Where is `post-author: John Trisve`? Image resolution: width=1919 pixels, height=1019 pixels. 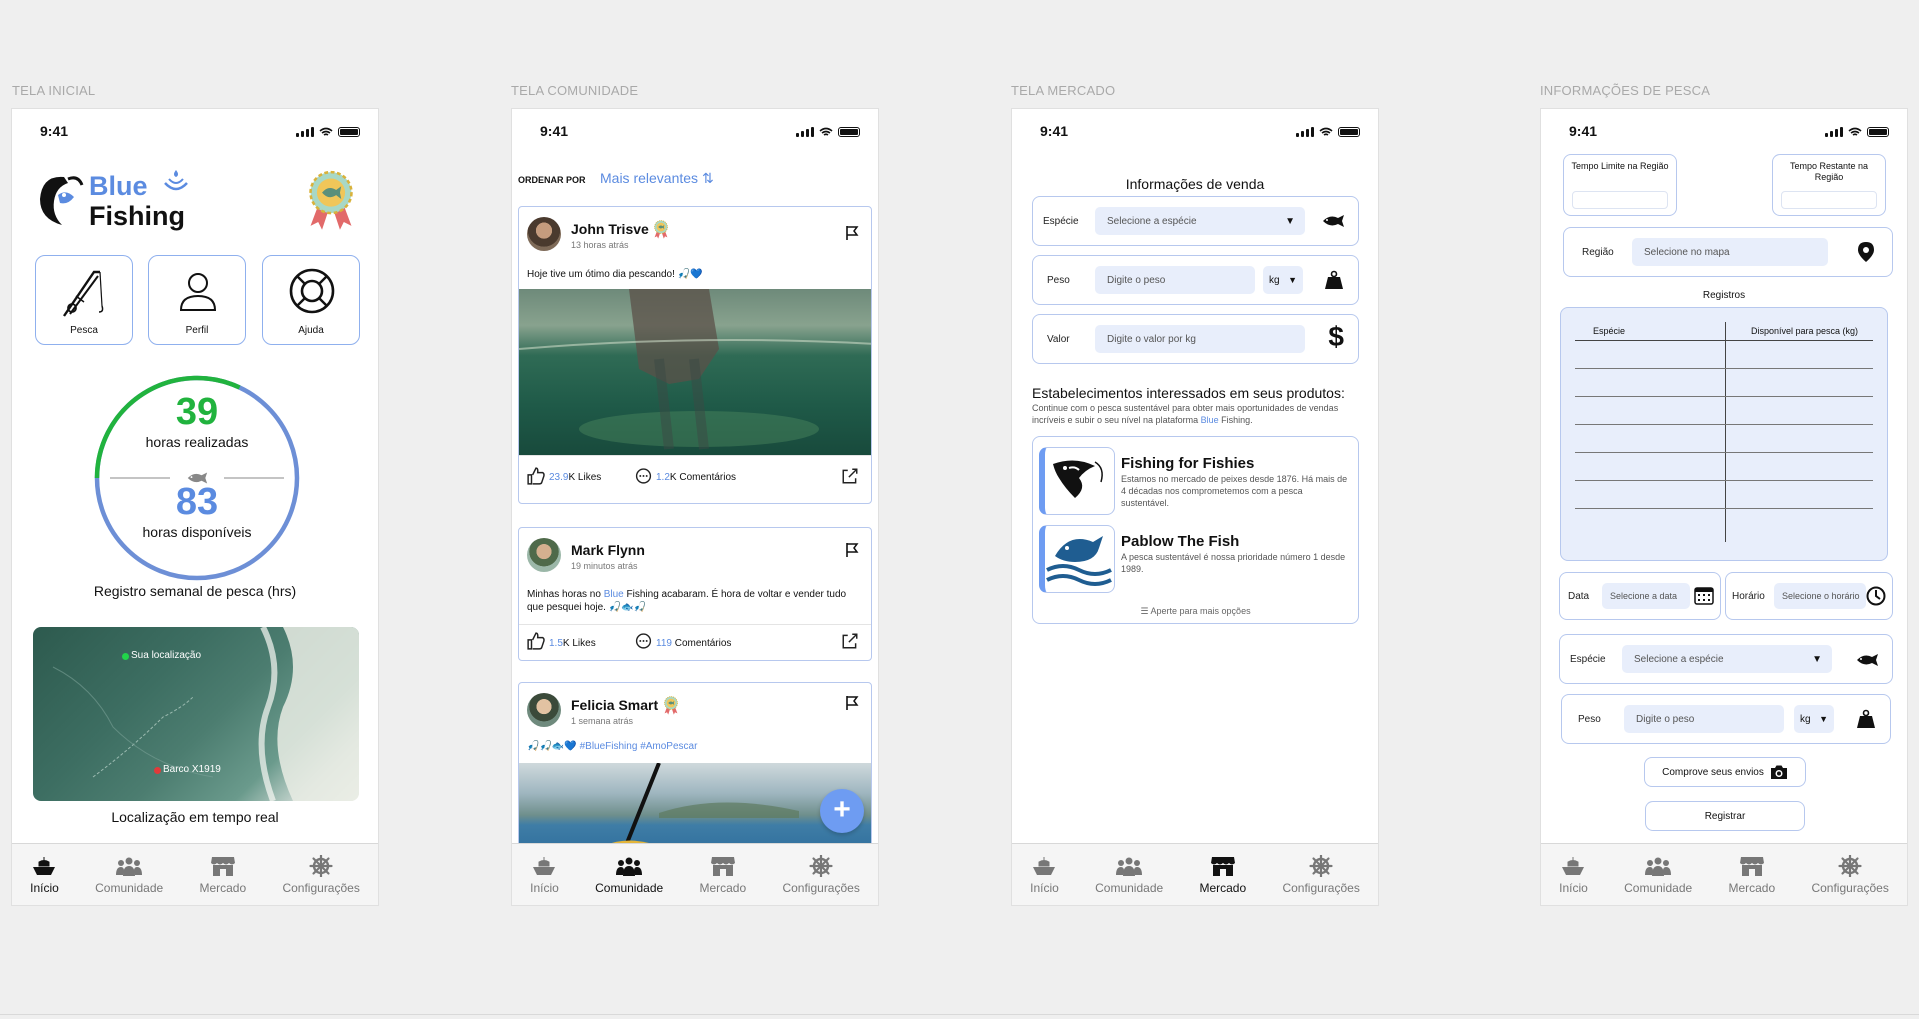
post-author: John Trisve is located at coordinates (610, 229).